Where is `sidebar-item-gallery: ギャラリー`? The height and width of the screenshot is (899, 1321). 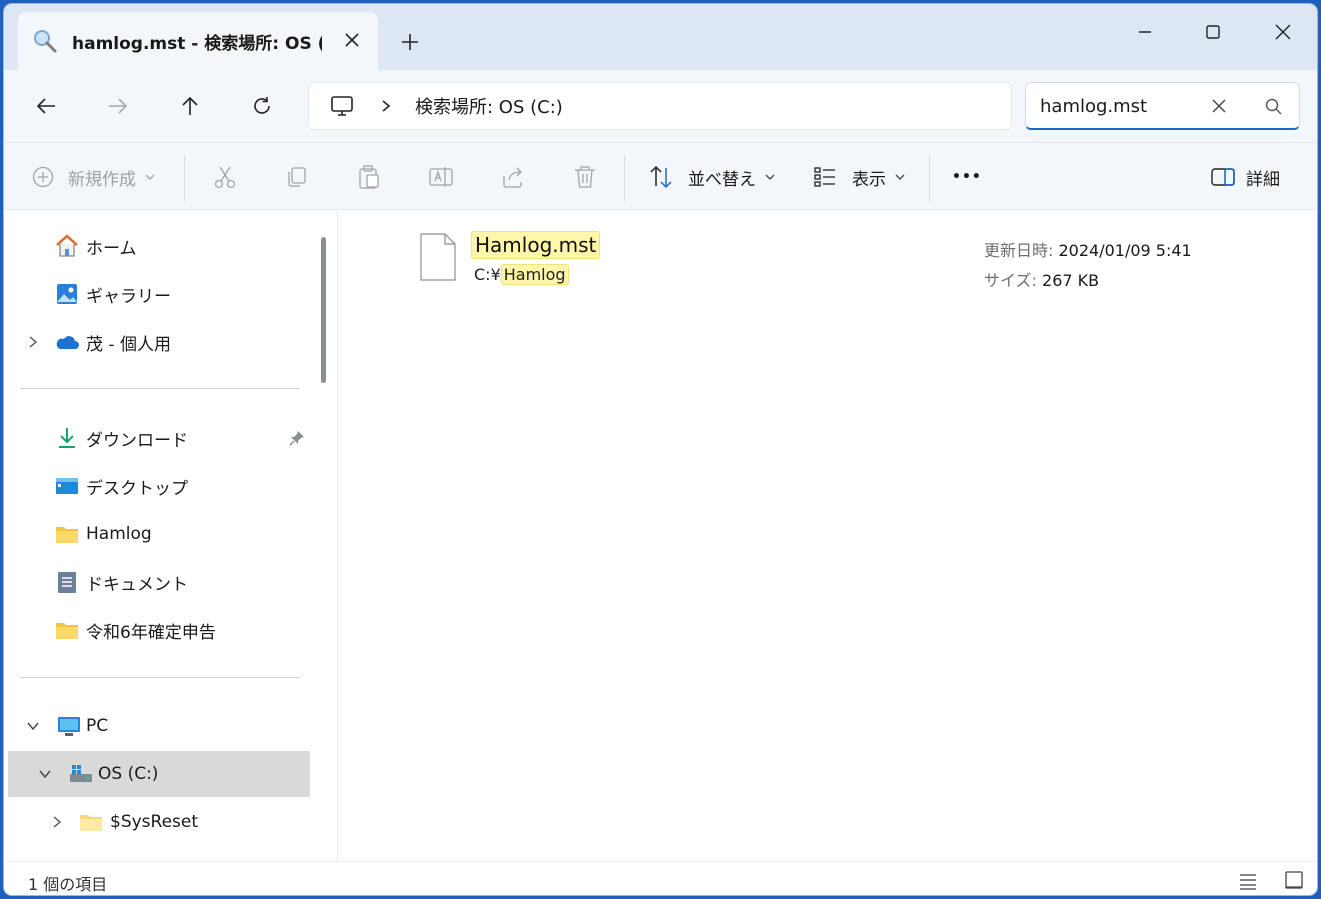 sidebar-item-gallery: ギャラリー is located at coordinates (157, 294).